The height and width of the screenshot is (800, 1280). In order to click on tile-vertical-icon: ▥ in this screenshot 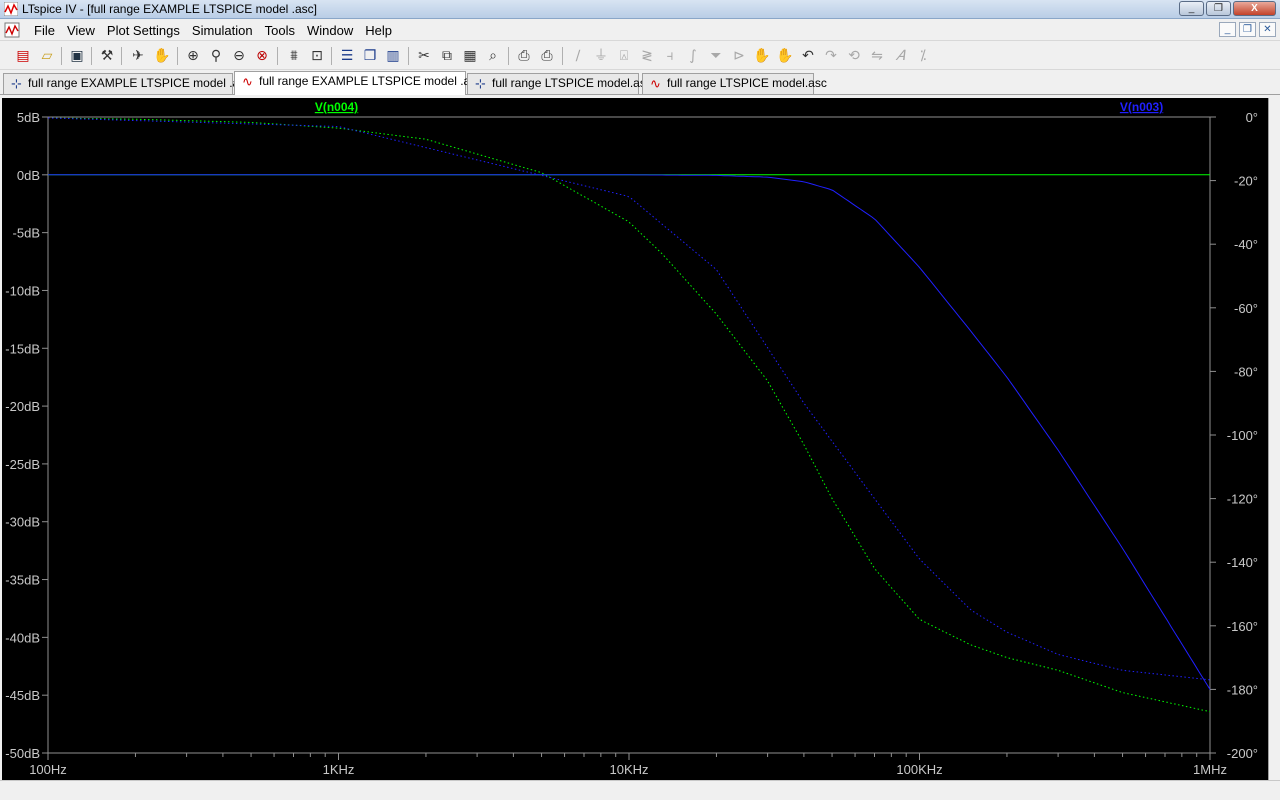, I will do `click(393, 56)`.